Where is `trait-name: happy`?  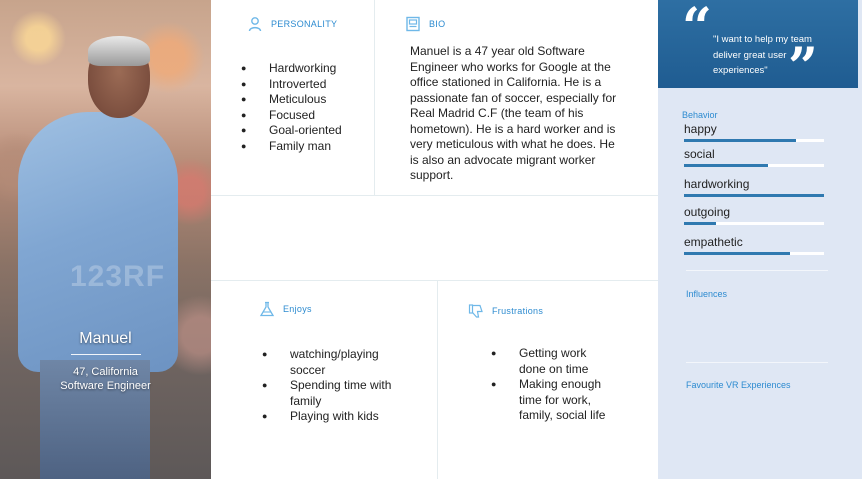 trait-name: happy is located at coordinates (700, 129).